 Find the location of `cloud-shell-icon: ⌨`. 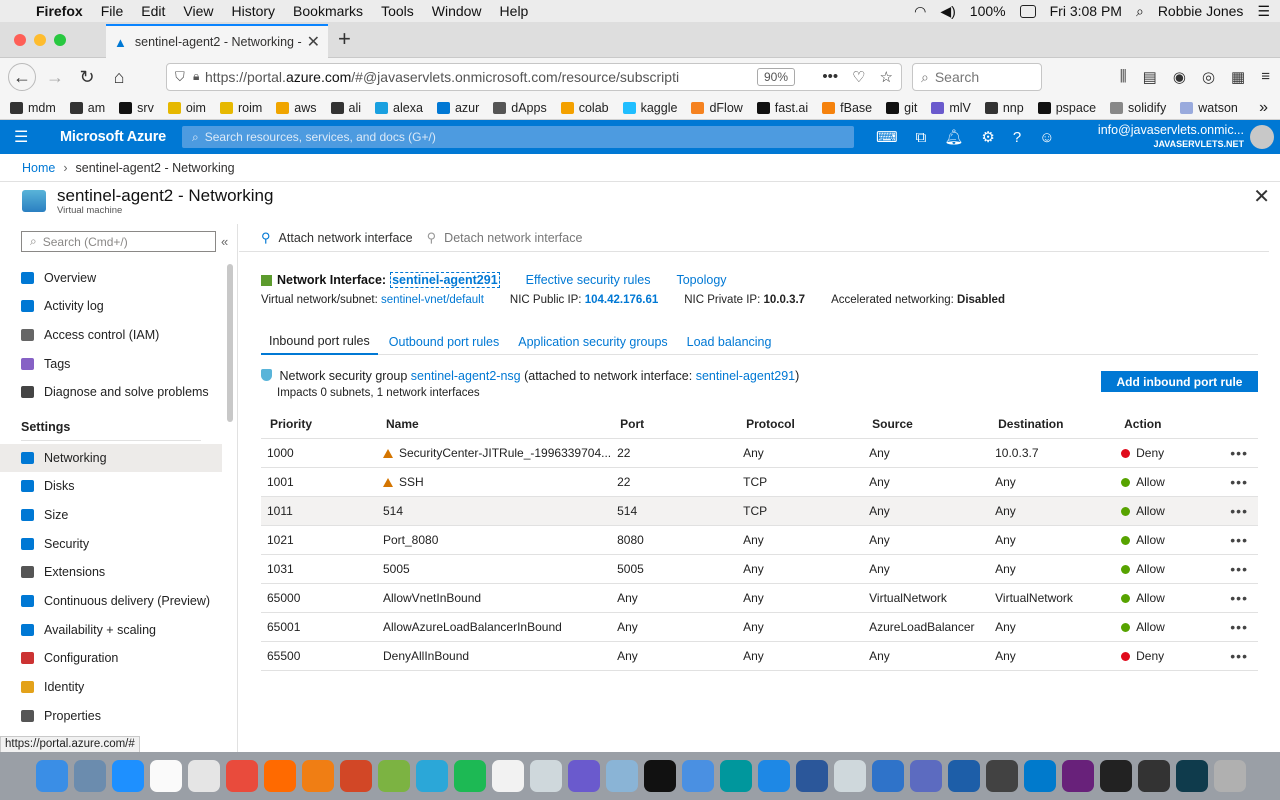

cloud-shell-icon: ⌨ is located at coordinates (887, 137).